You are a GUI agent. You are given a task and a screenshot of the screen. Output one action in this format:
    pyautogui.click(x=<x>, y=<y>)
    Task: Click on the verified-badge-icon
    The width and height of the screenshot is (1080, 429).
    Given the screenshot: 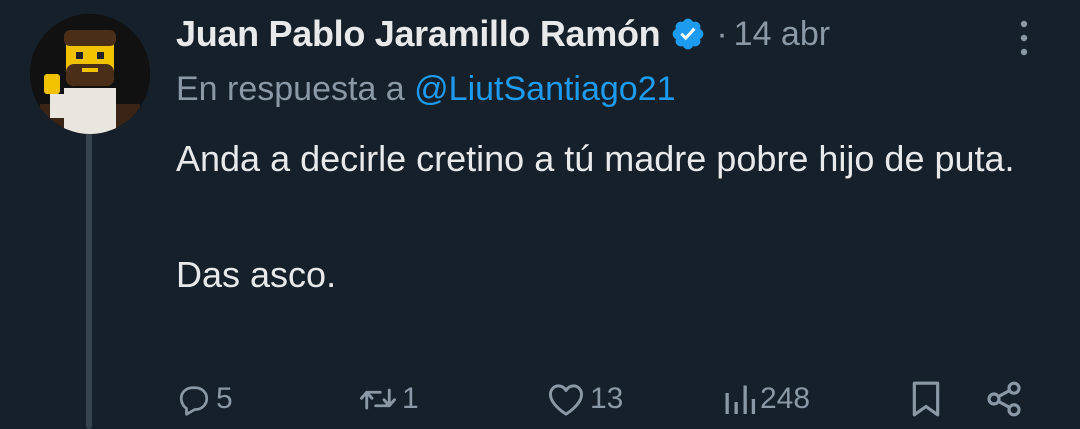 What is the action you would take?
    pyautogui.click(x=688, y=34)
    